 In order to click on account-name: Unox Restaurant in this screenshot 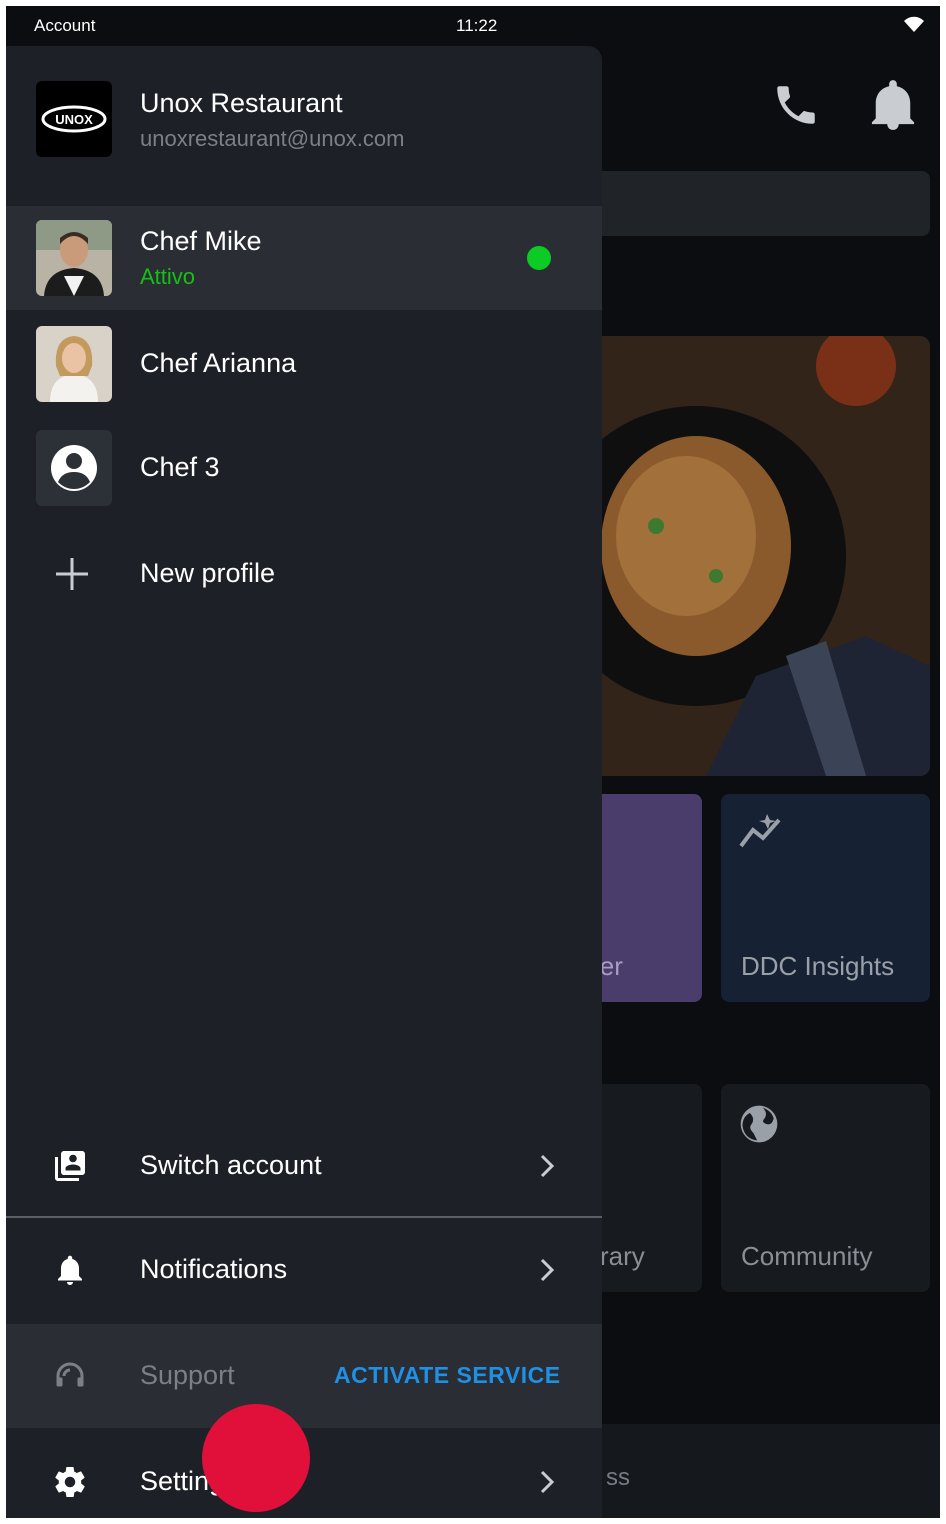, I will do `click(241, 103)`.